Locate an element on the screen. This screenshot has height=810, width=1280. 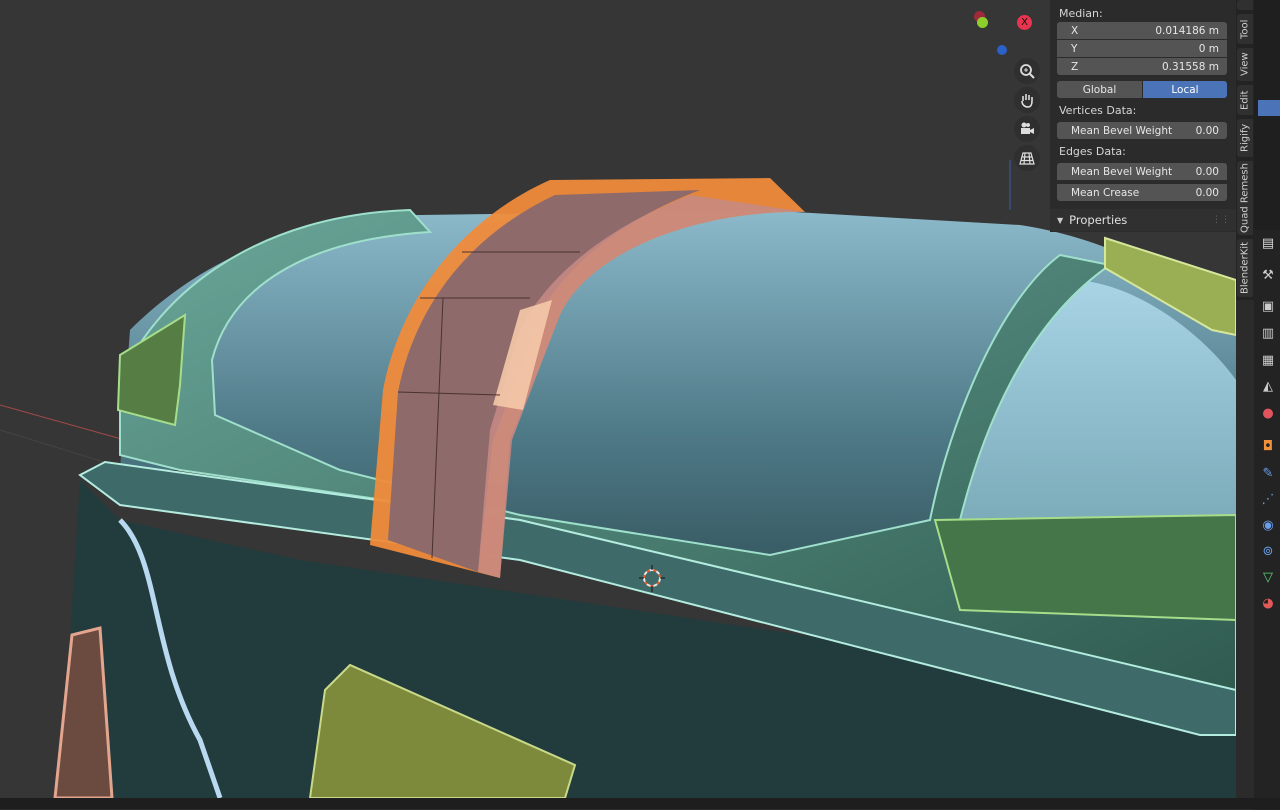
properties-panel-header: ▼ Properties ⋮⋮ is located at coordinates (1143, 220).